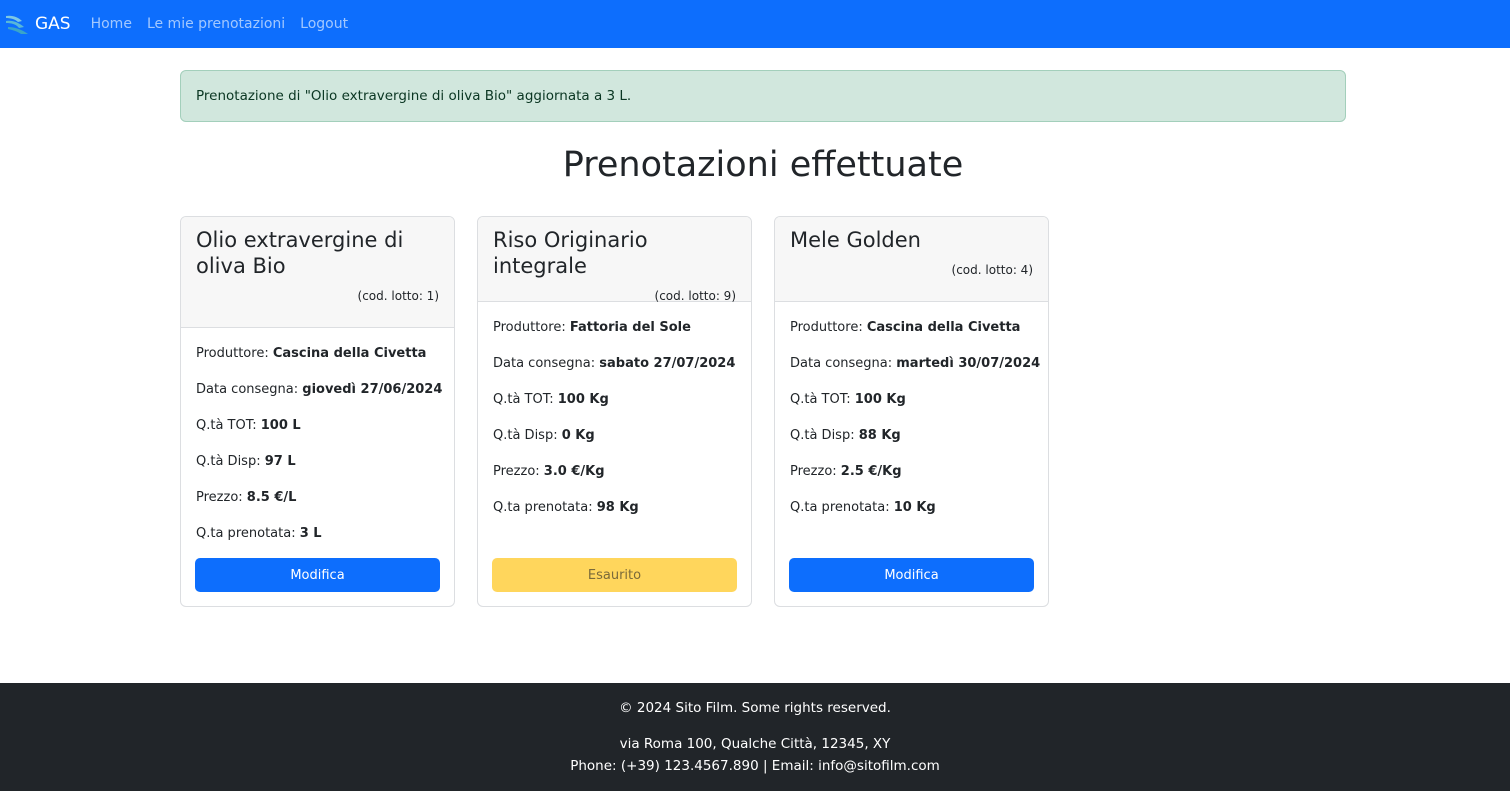 This screenshot has width=1510, height=791. What do you see at coordinates (246, 461) in the screenshot?
I see `field-qta-disp: Q.tà Disp: 97 L` at bounding box center [246, 461].